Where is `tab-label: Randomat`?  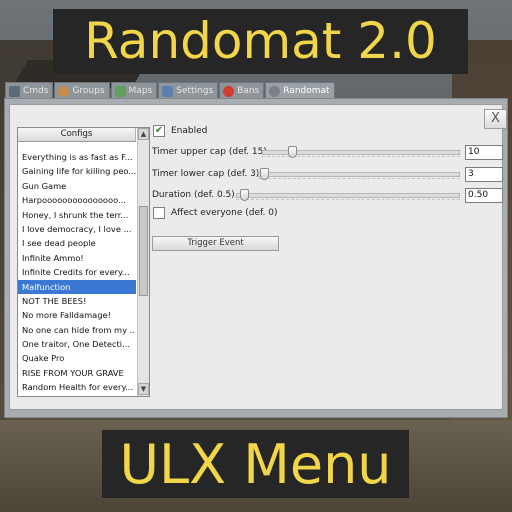
tab-label: Randomat is located at coordinates (306, 91).